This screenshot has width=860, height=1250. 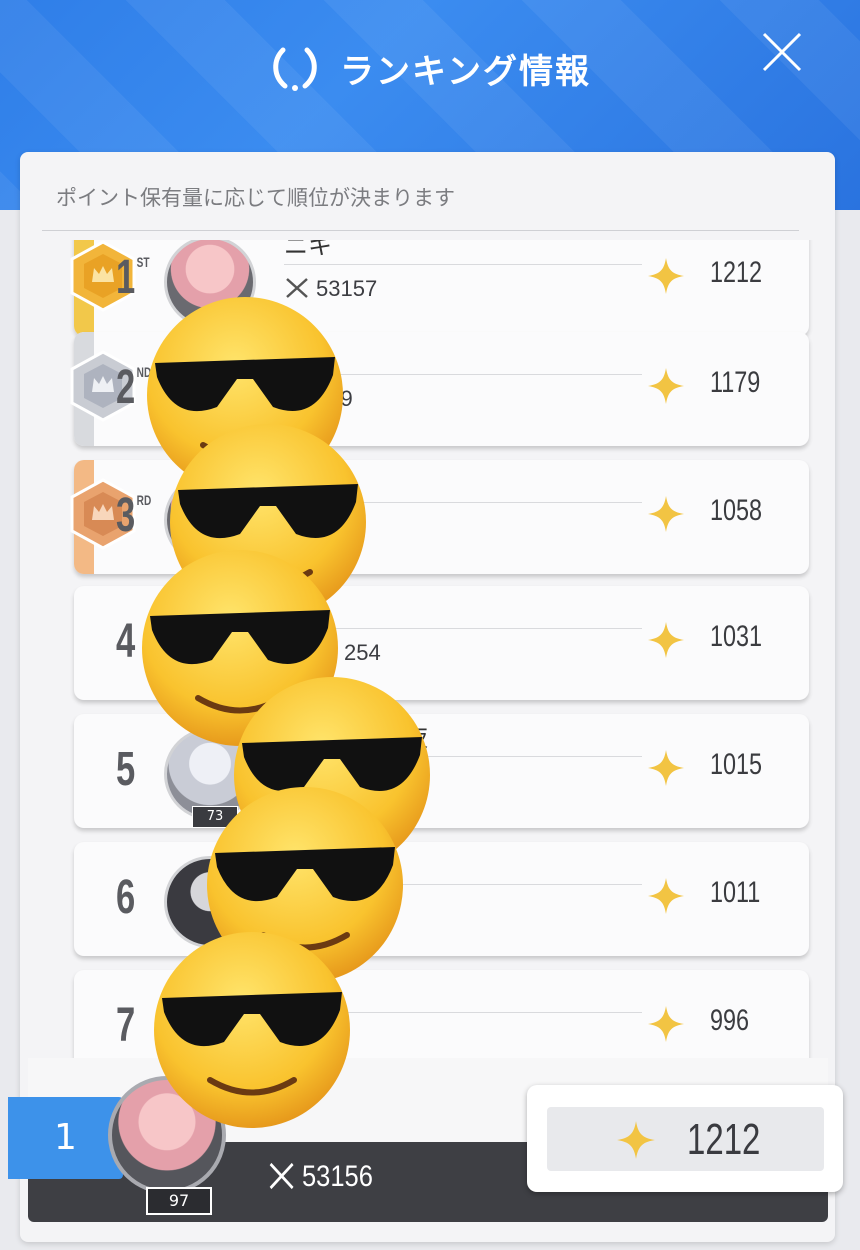 What do you see at coordinates (782, 52) in the screenshot?
I see `close-icon` at bounding box center [782, 52].